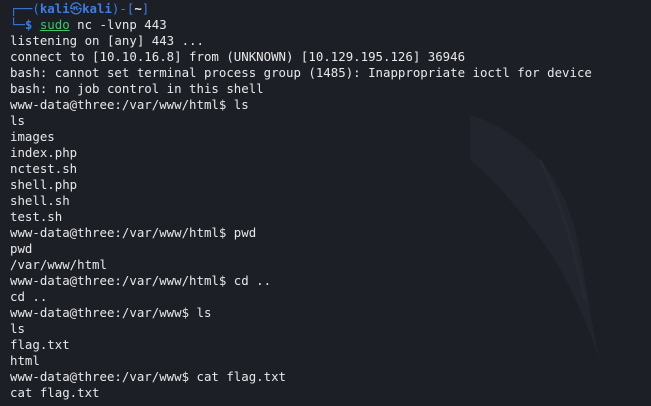  I want to click on output-line: www-data@three:/var/www$ cat flag.txt, so click(148, 376).